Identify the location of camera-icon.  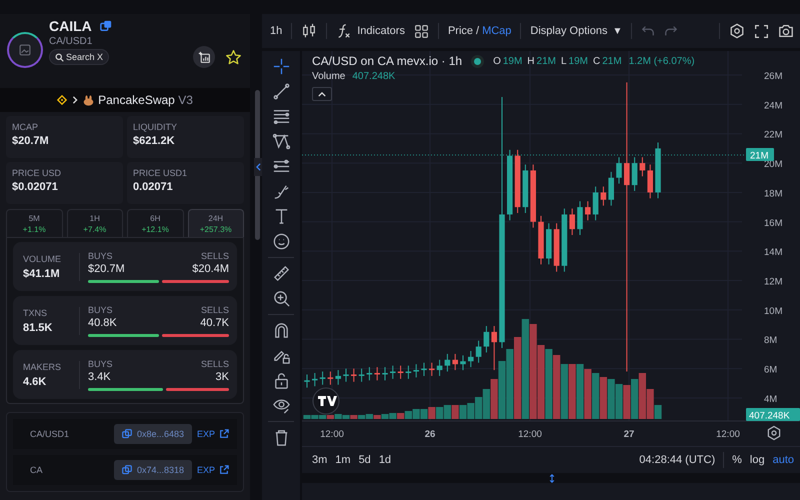
(786, 31).